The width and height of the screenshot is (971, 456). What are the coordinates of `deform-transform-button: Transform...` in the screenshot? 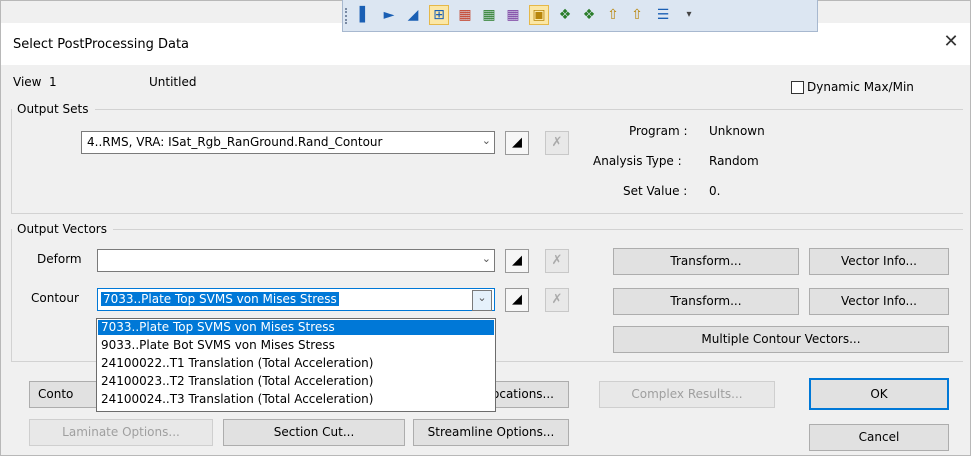 It's located at (706, 261).